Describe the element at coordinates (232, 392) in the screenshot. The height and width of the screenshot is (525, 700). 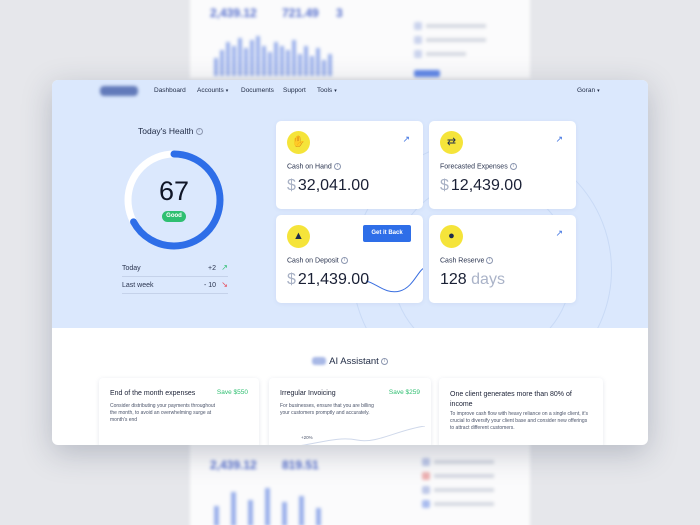
I see `tip-savings: Save $550` at that location.